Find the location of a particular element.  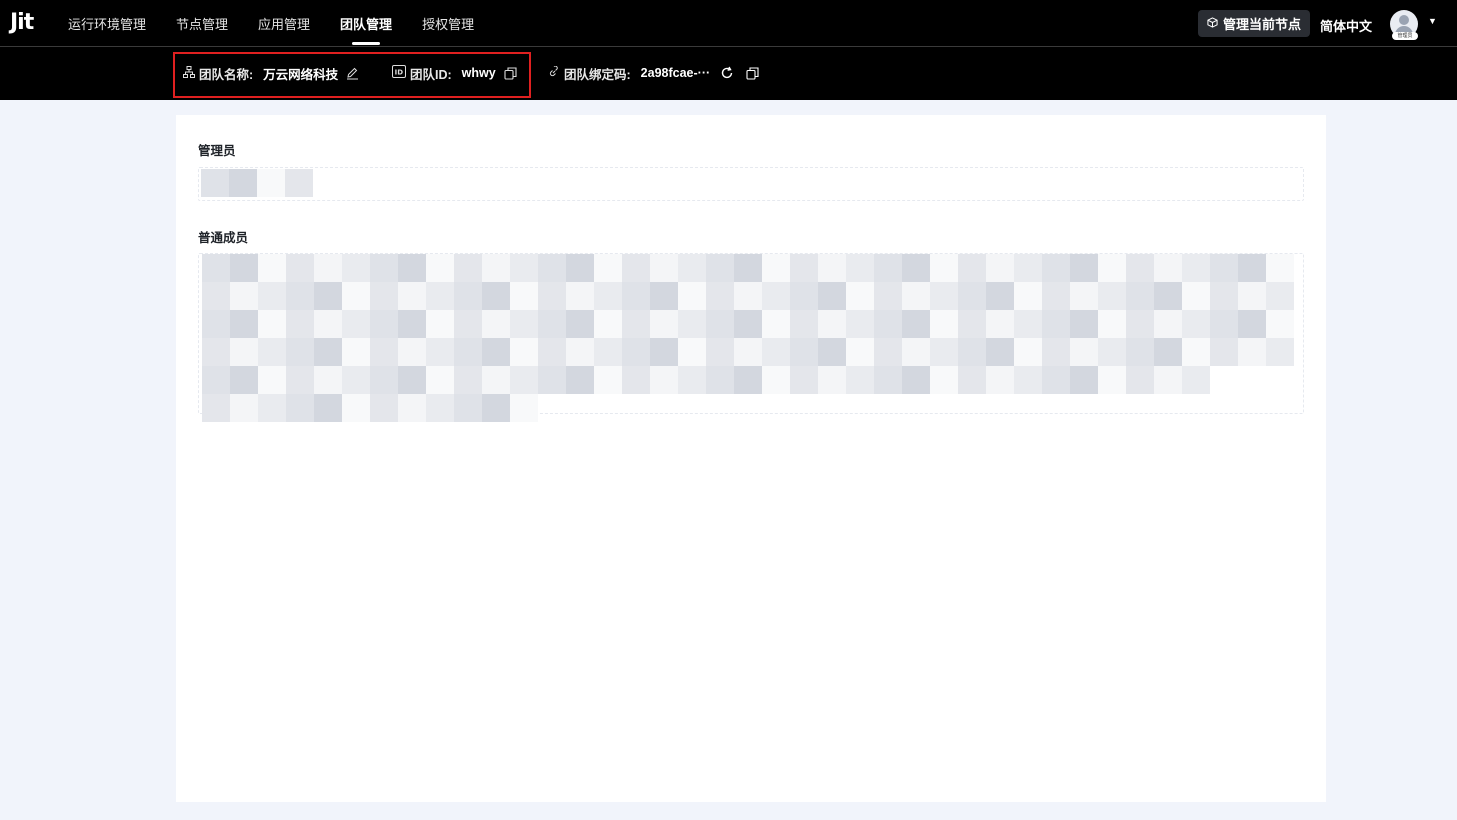

manage-current-node-button: 管理当前节点 is located at coordinates (1254, 23).